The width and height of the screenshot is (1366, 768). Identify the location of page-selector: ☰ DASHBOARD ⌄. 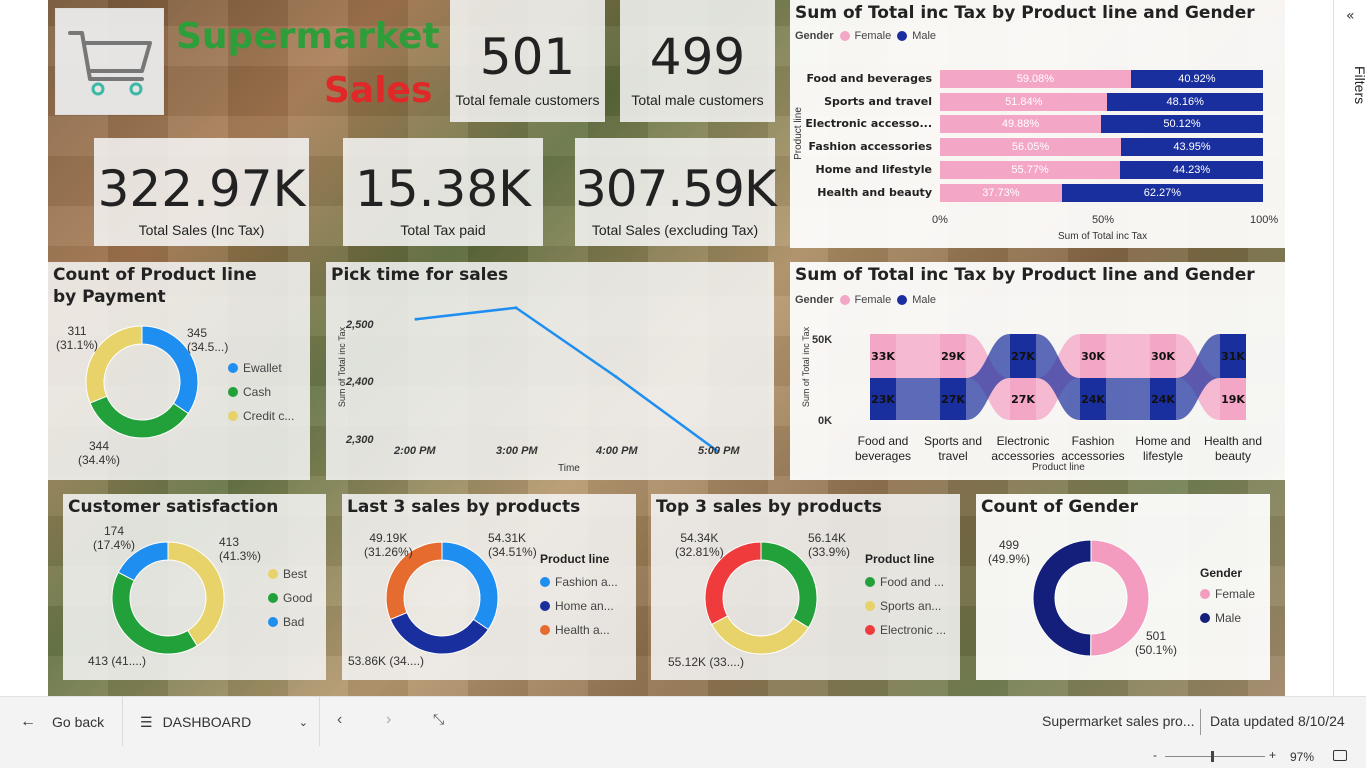
(224, 722).